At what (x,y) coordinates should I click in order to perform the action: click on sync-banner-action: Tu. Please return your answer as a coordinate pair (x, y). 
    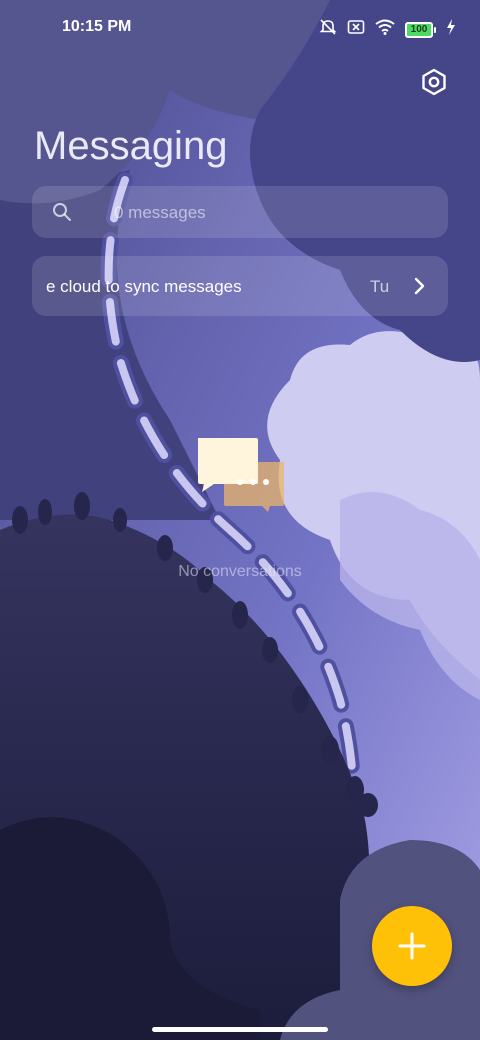
    Looking at the image, I should click on (379, 287).